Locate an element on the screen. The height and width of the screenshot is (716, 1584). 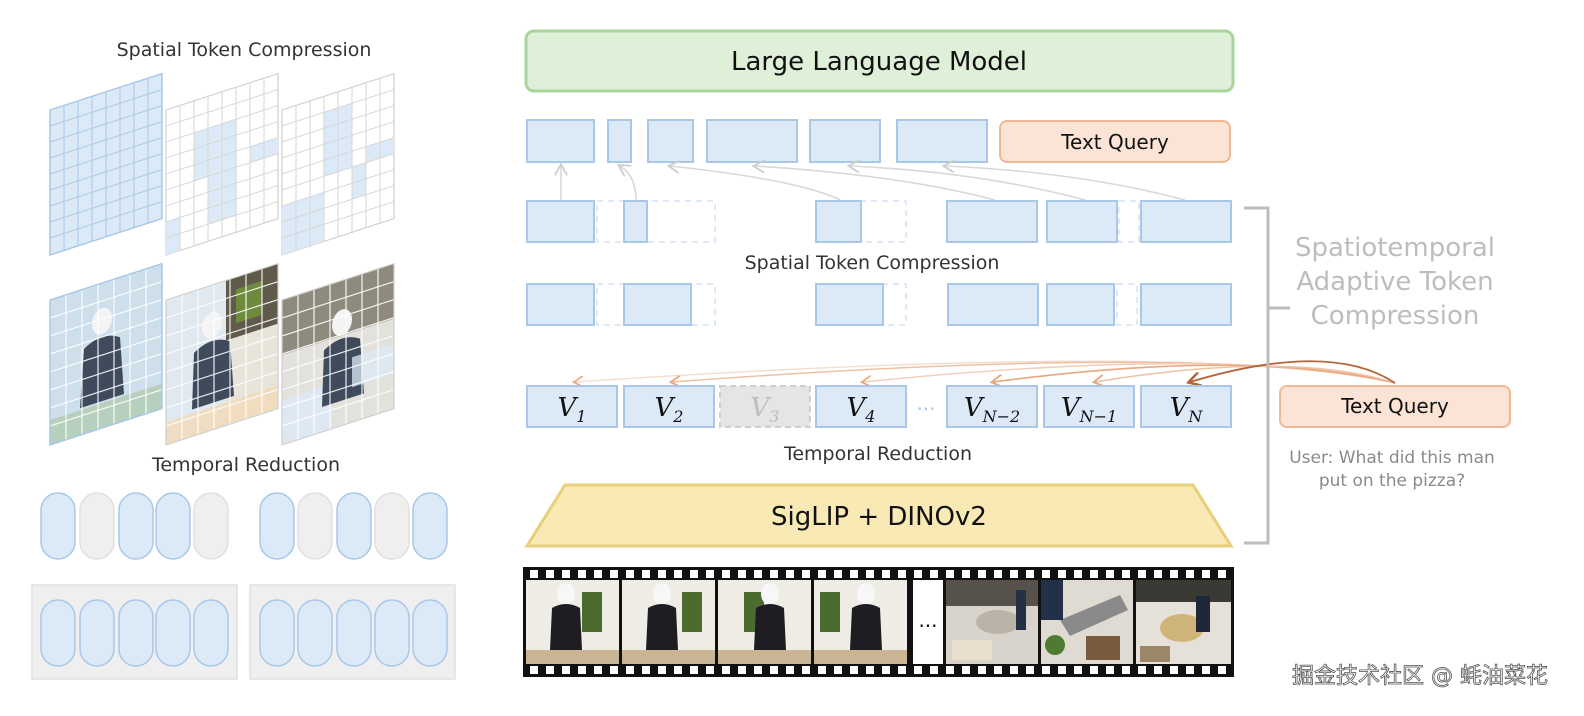
compressed-tokens-row2 is located at coordinates (879, 304).